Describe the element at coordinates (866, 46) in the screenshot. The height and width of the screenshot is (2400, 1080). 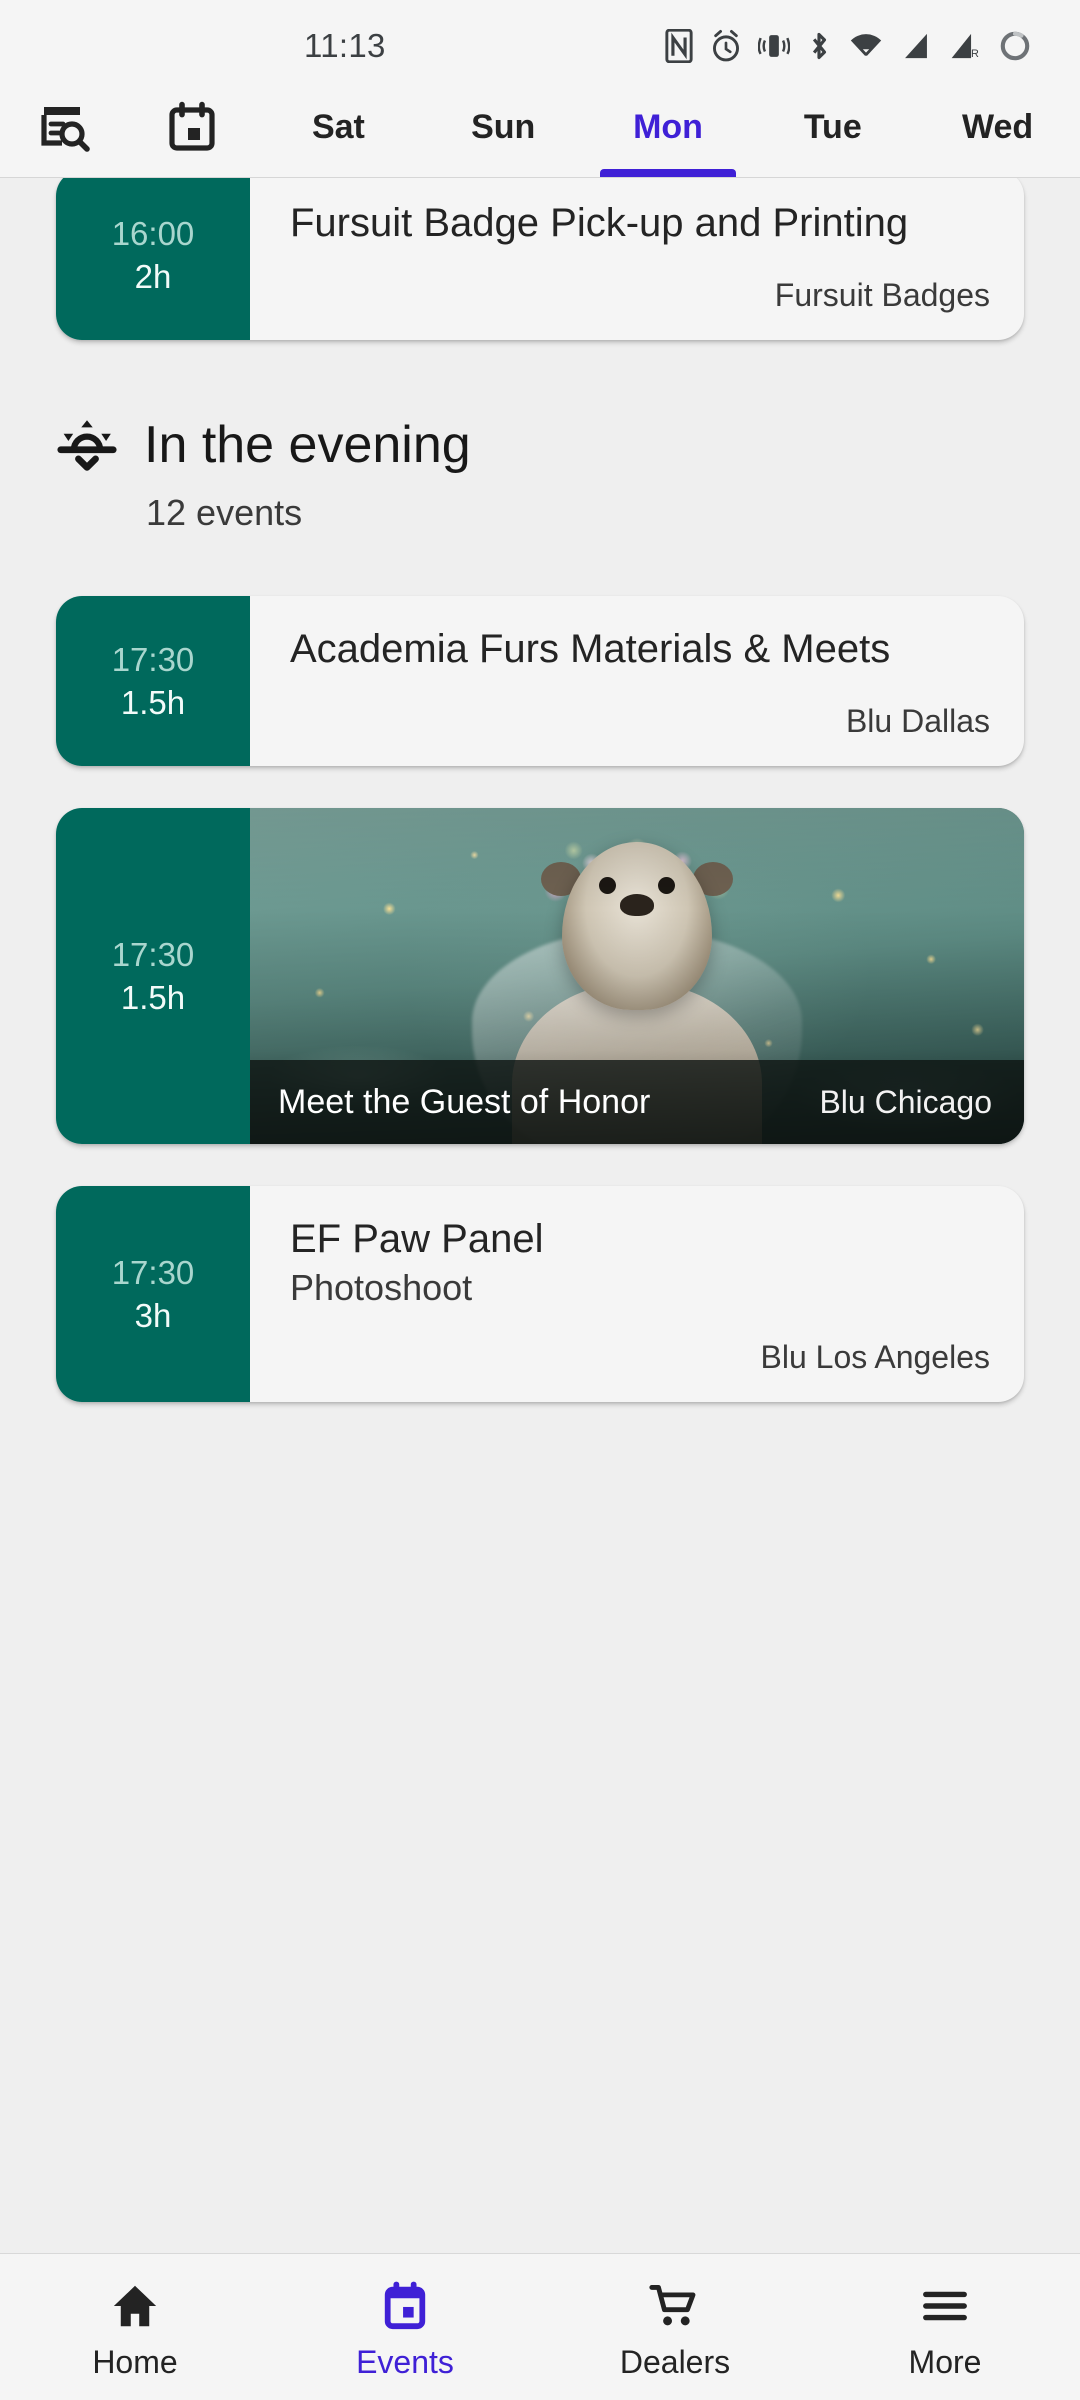
I see `wifi-icon` at that location.